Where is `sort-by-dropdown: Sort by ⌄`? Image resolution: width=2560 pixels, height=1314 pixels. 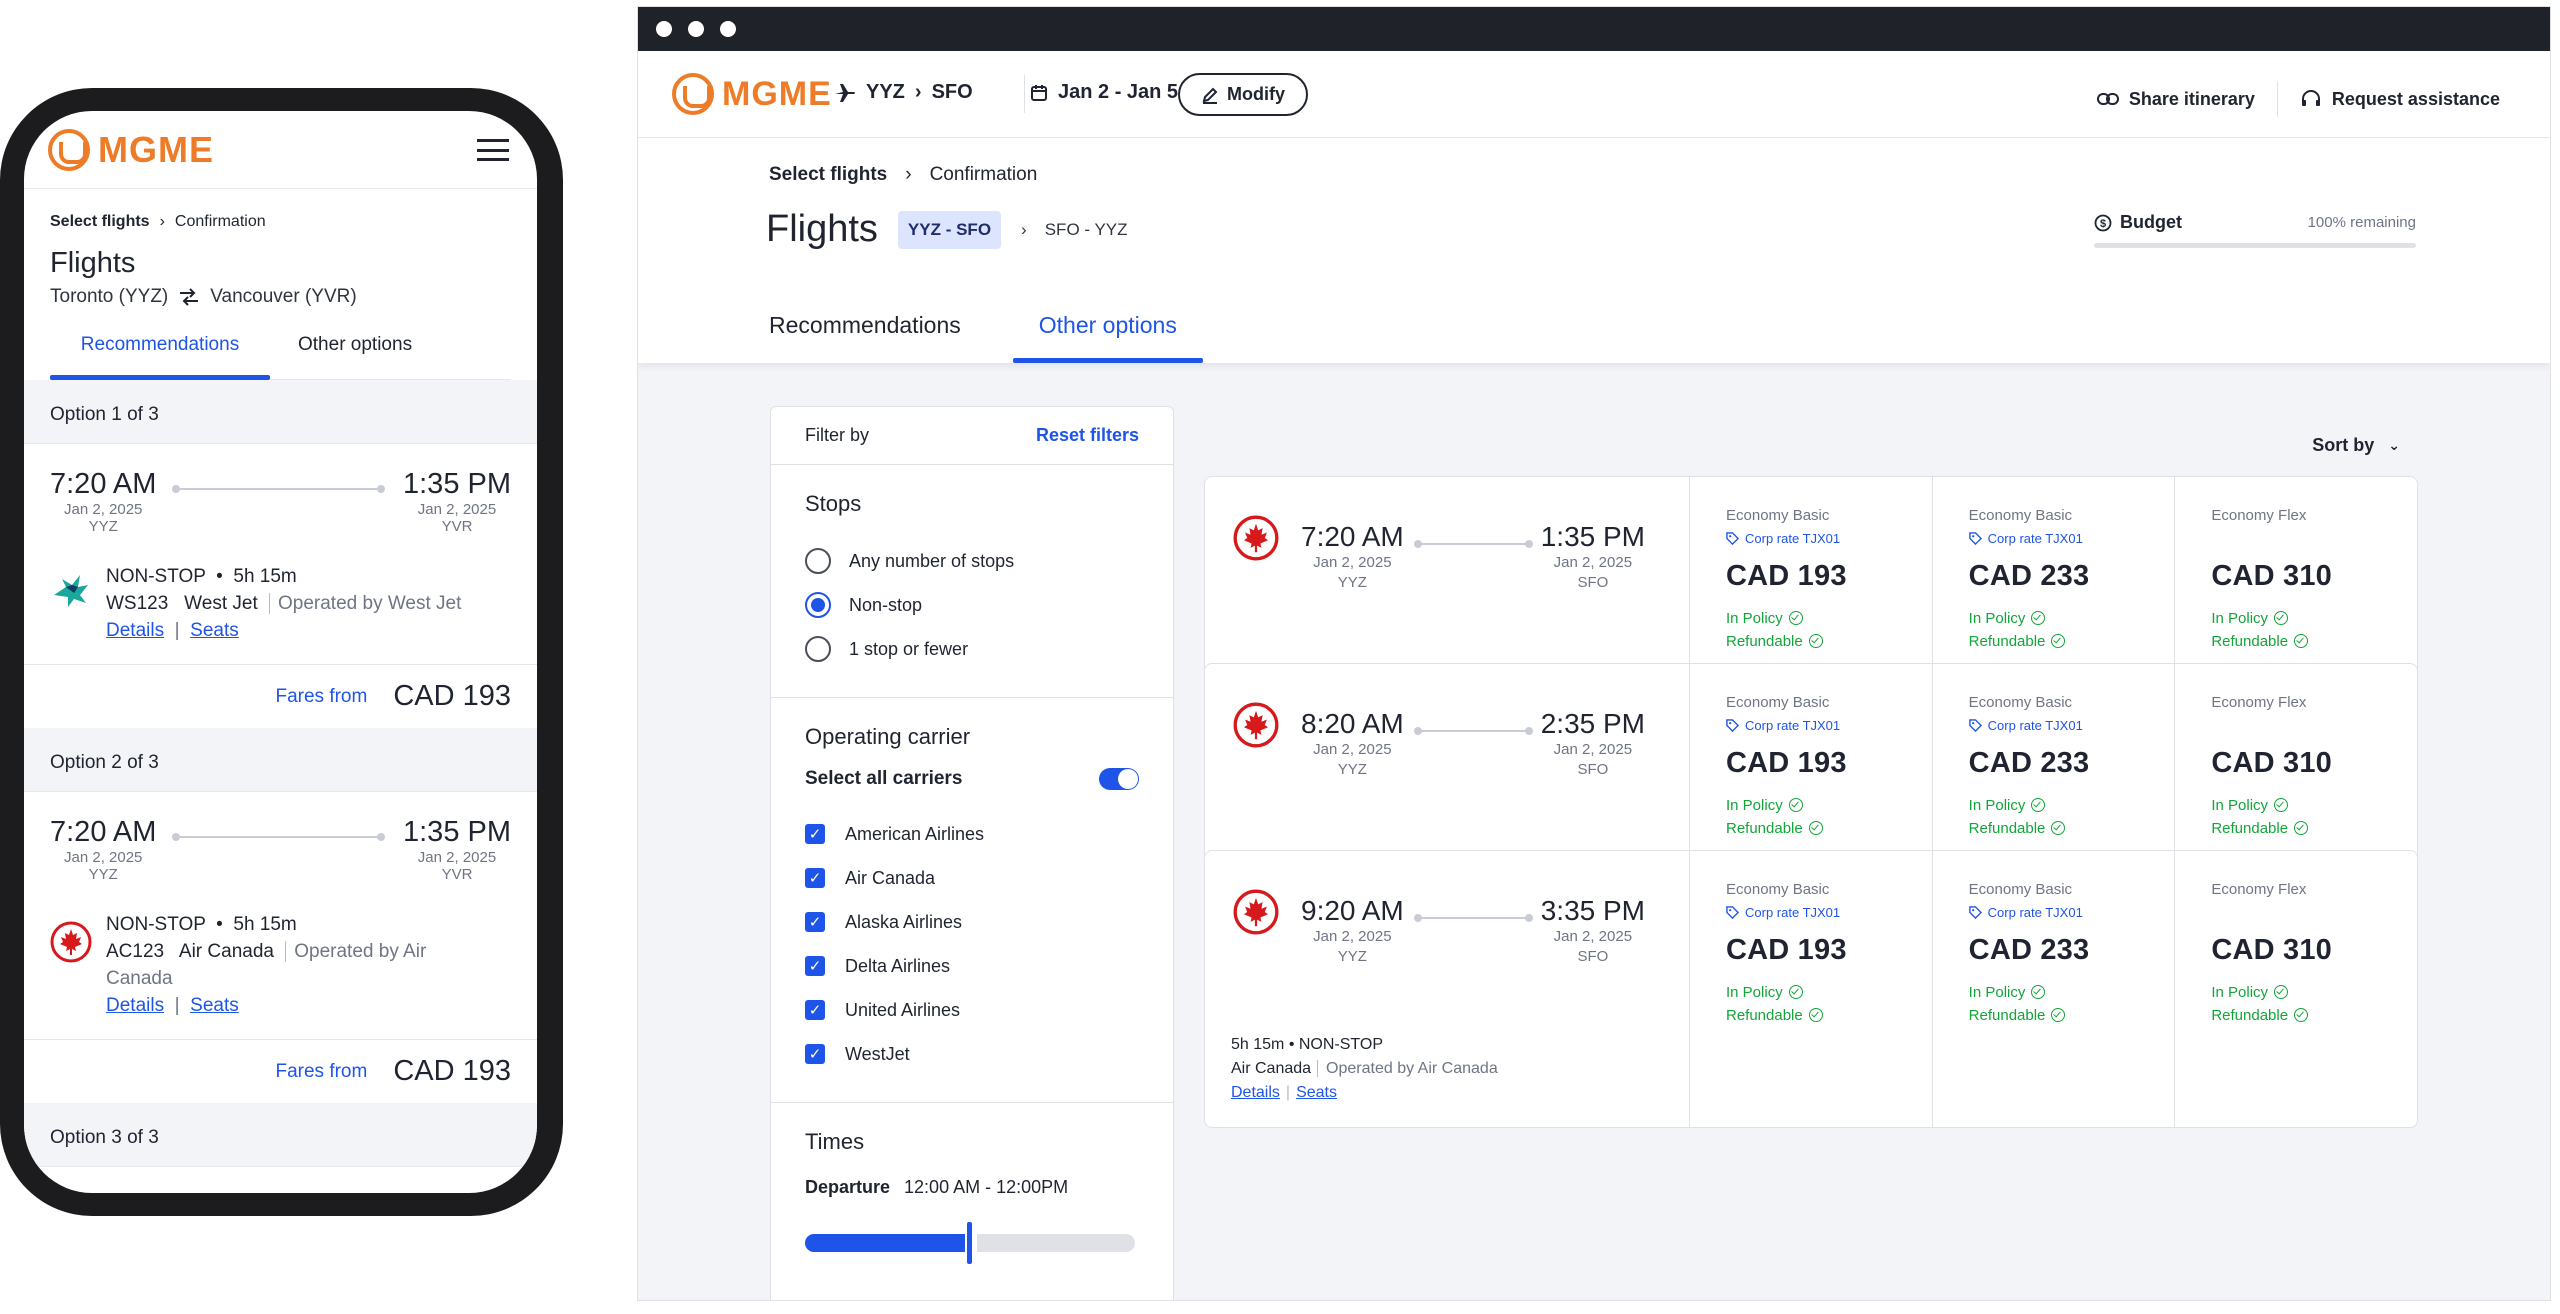 sort-by-dropdown: Sort by ⌄ is located at coordinates (2356, 445).